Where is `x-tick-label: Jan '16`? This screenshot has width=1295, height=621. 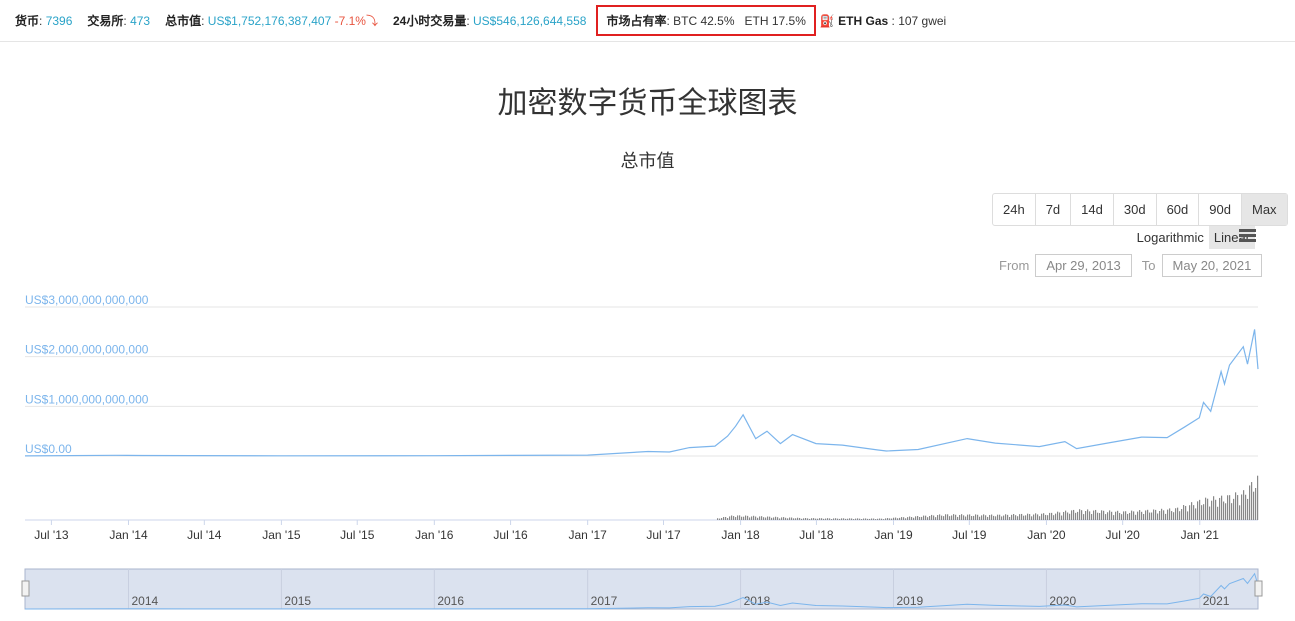 x-tick-label: Jan '16 is located at coordinates (434, 535).